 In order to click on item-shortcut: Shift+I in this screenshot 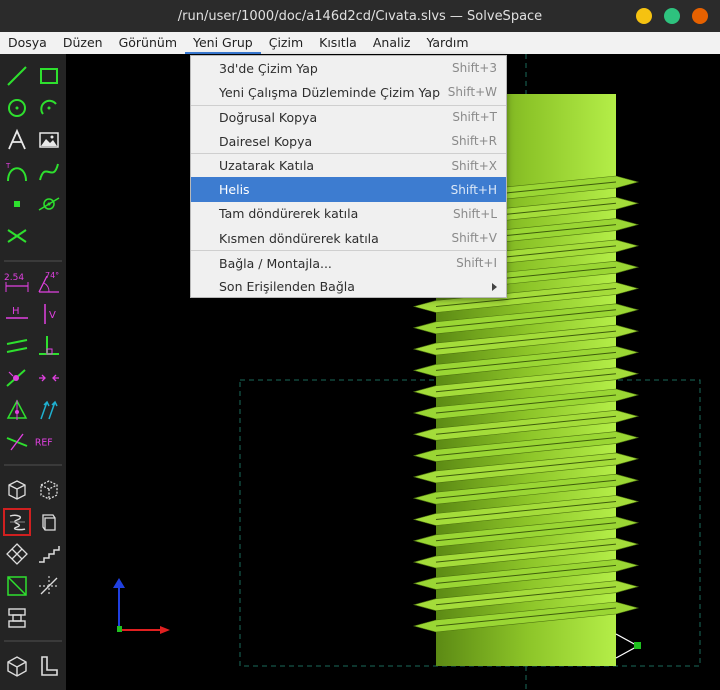, I will do `click(476, 263)`.